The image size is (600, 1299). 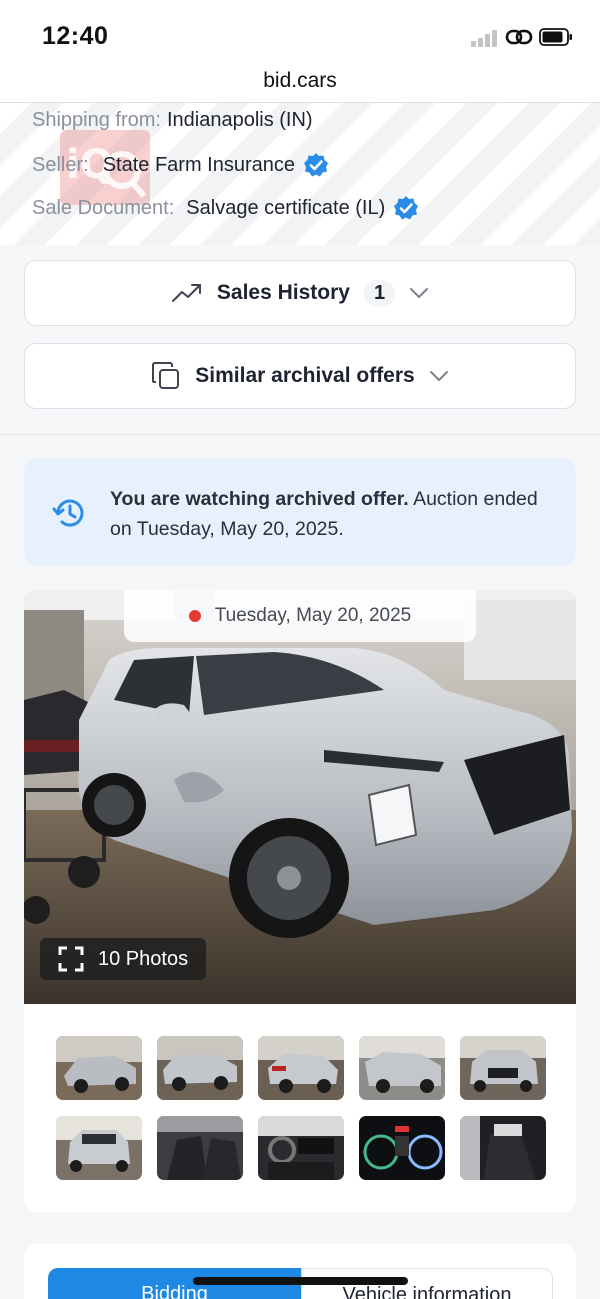 What do you see at coordinates (300, 1271) in the screenshot?
I see `details-tabs-card: Bidding Vehicle information` at bounding box center [300, 1271].